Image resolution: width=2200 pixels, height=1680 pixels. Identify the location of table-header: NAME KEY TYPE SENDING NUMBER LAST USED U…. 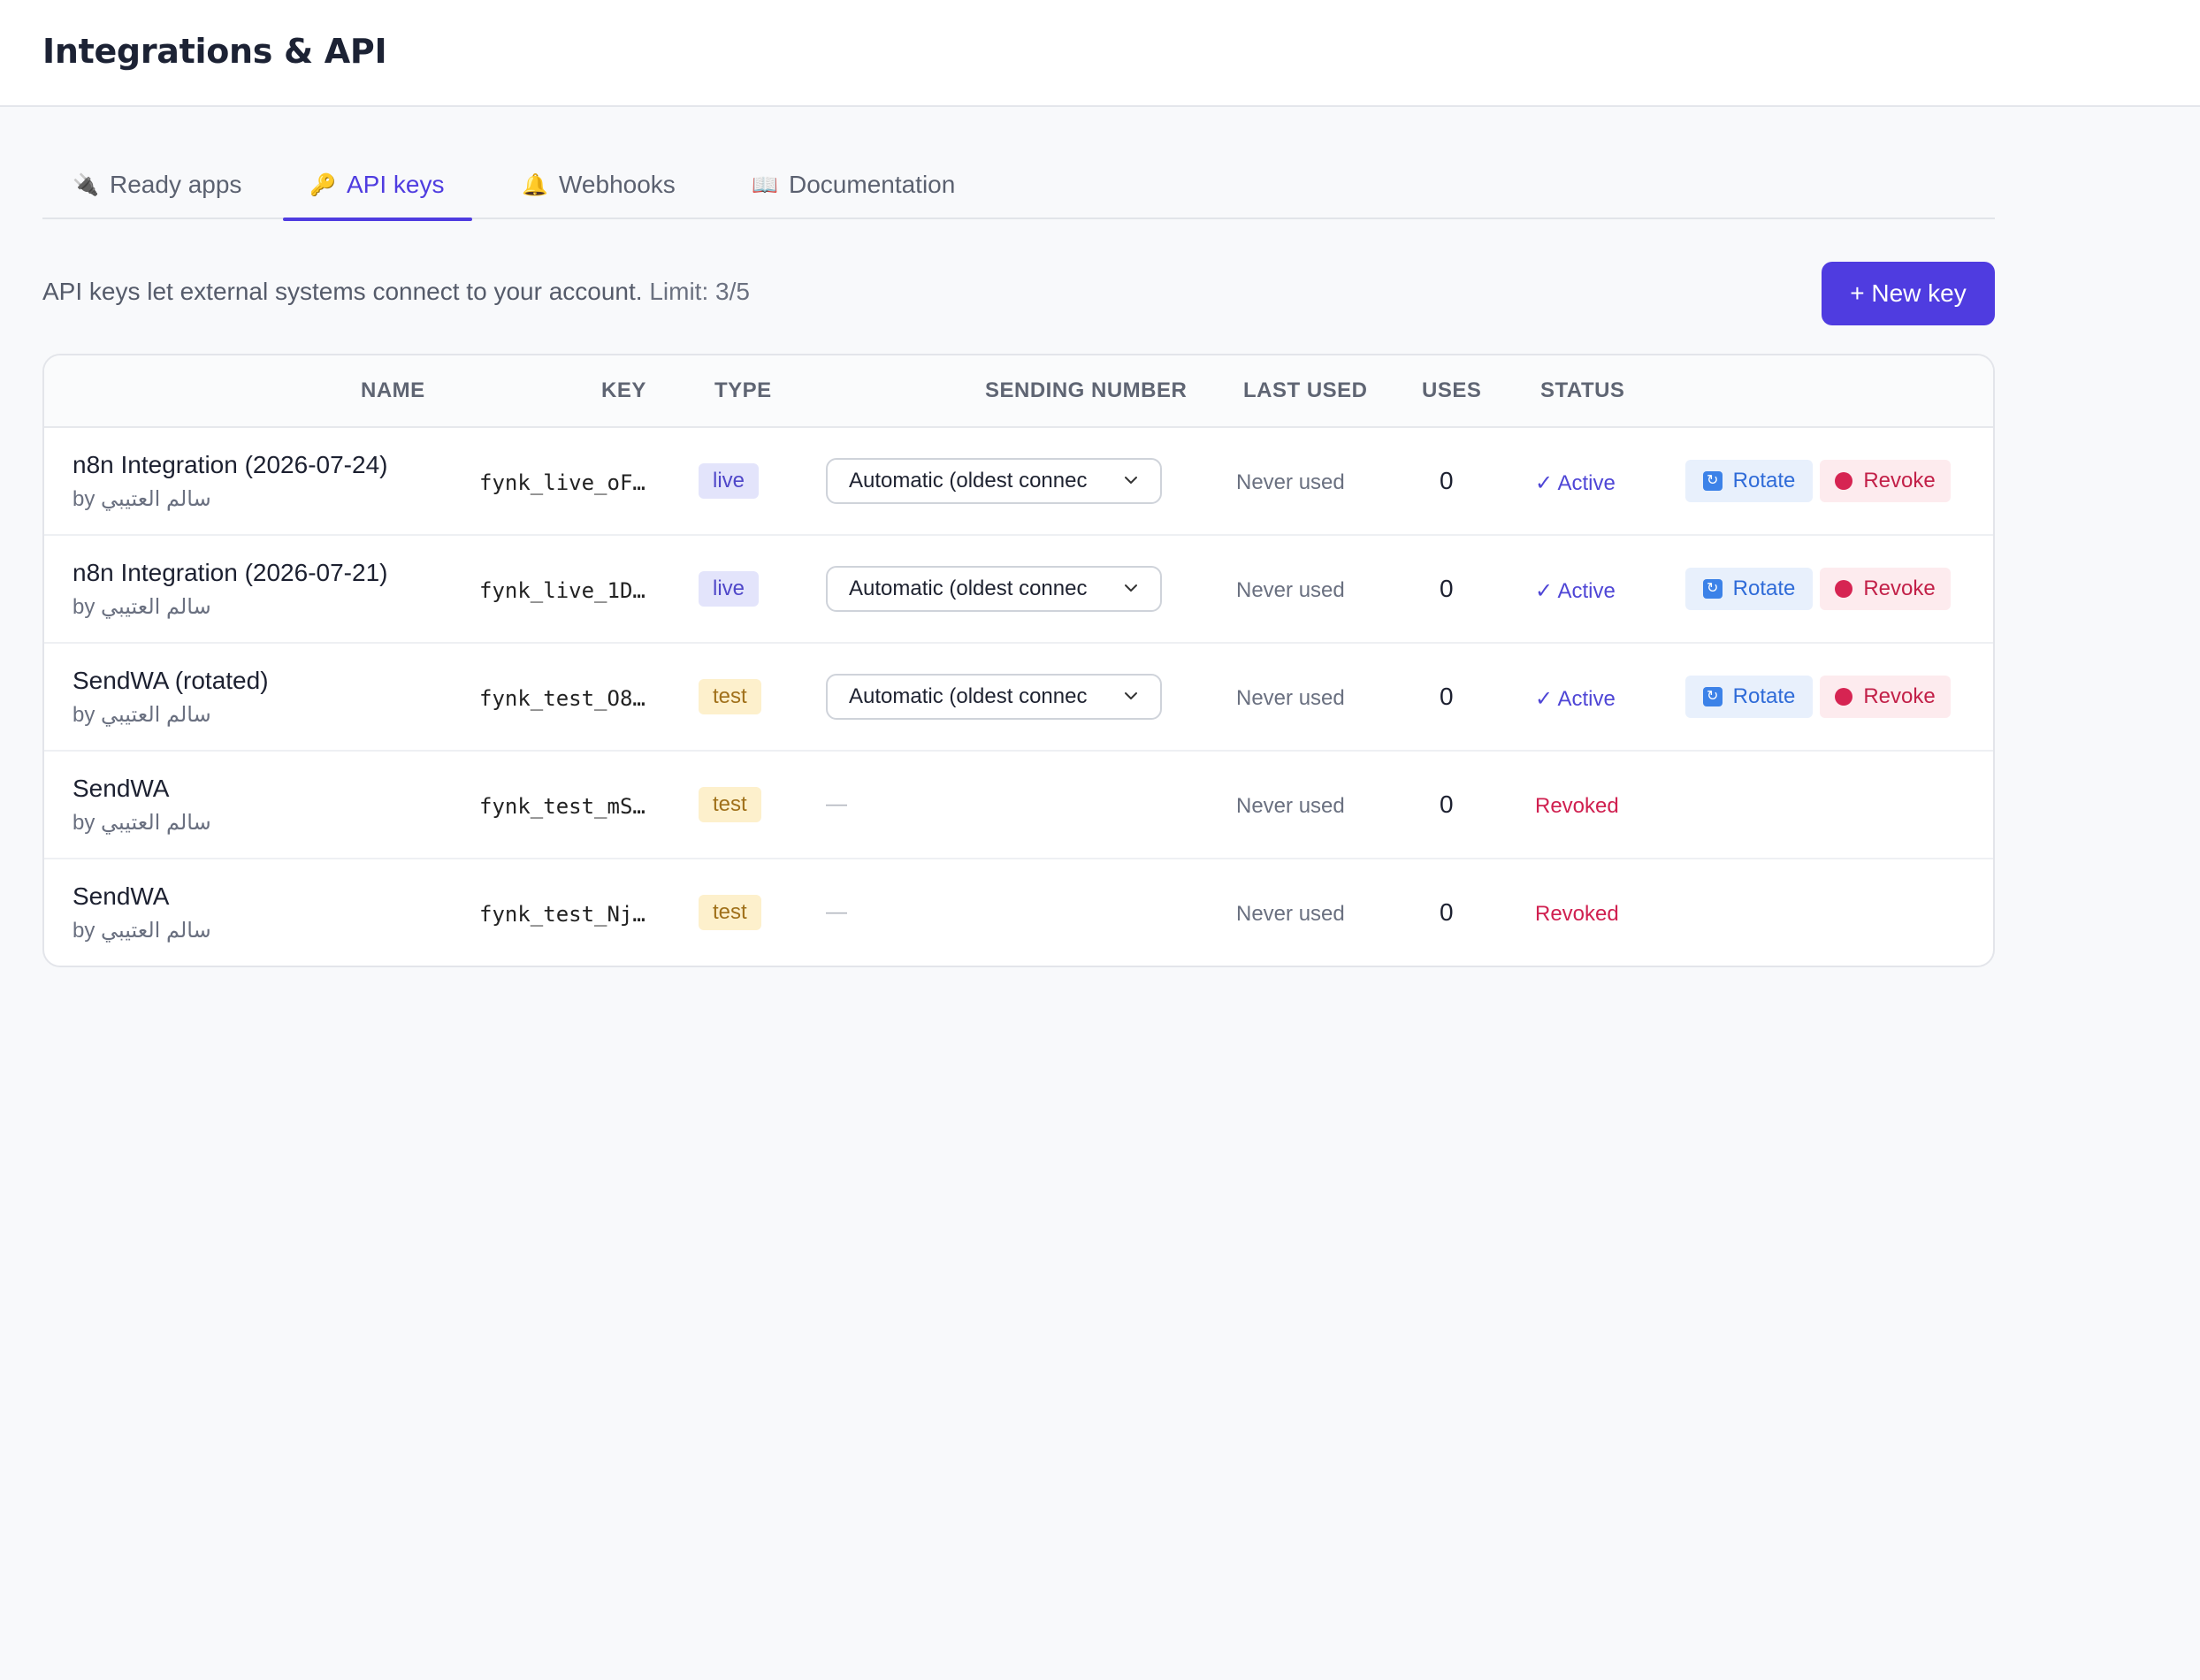
(1018, 391).